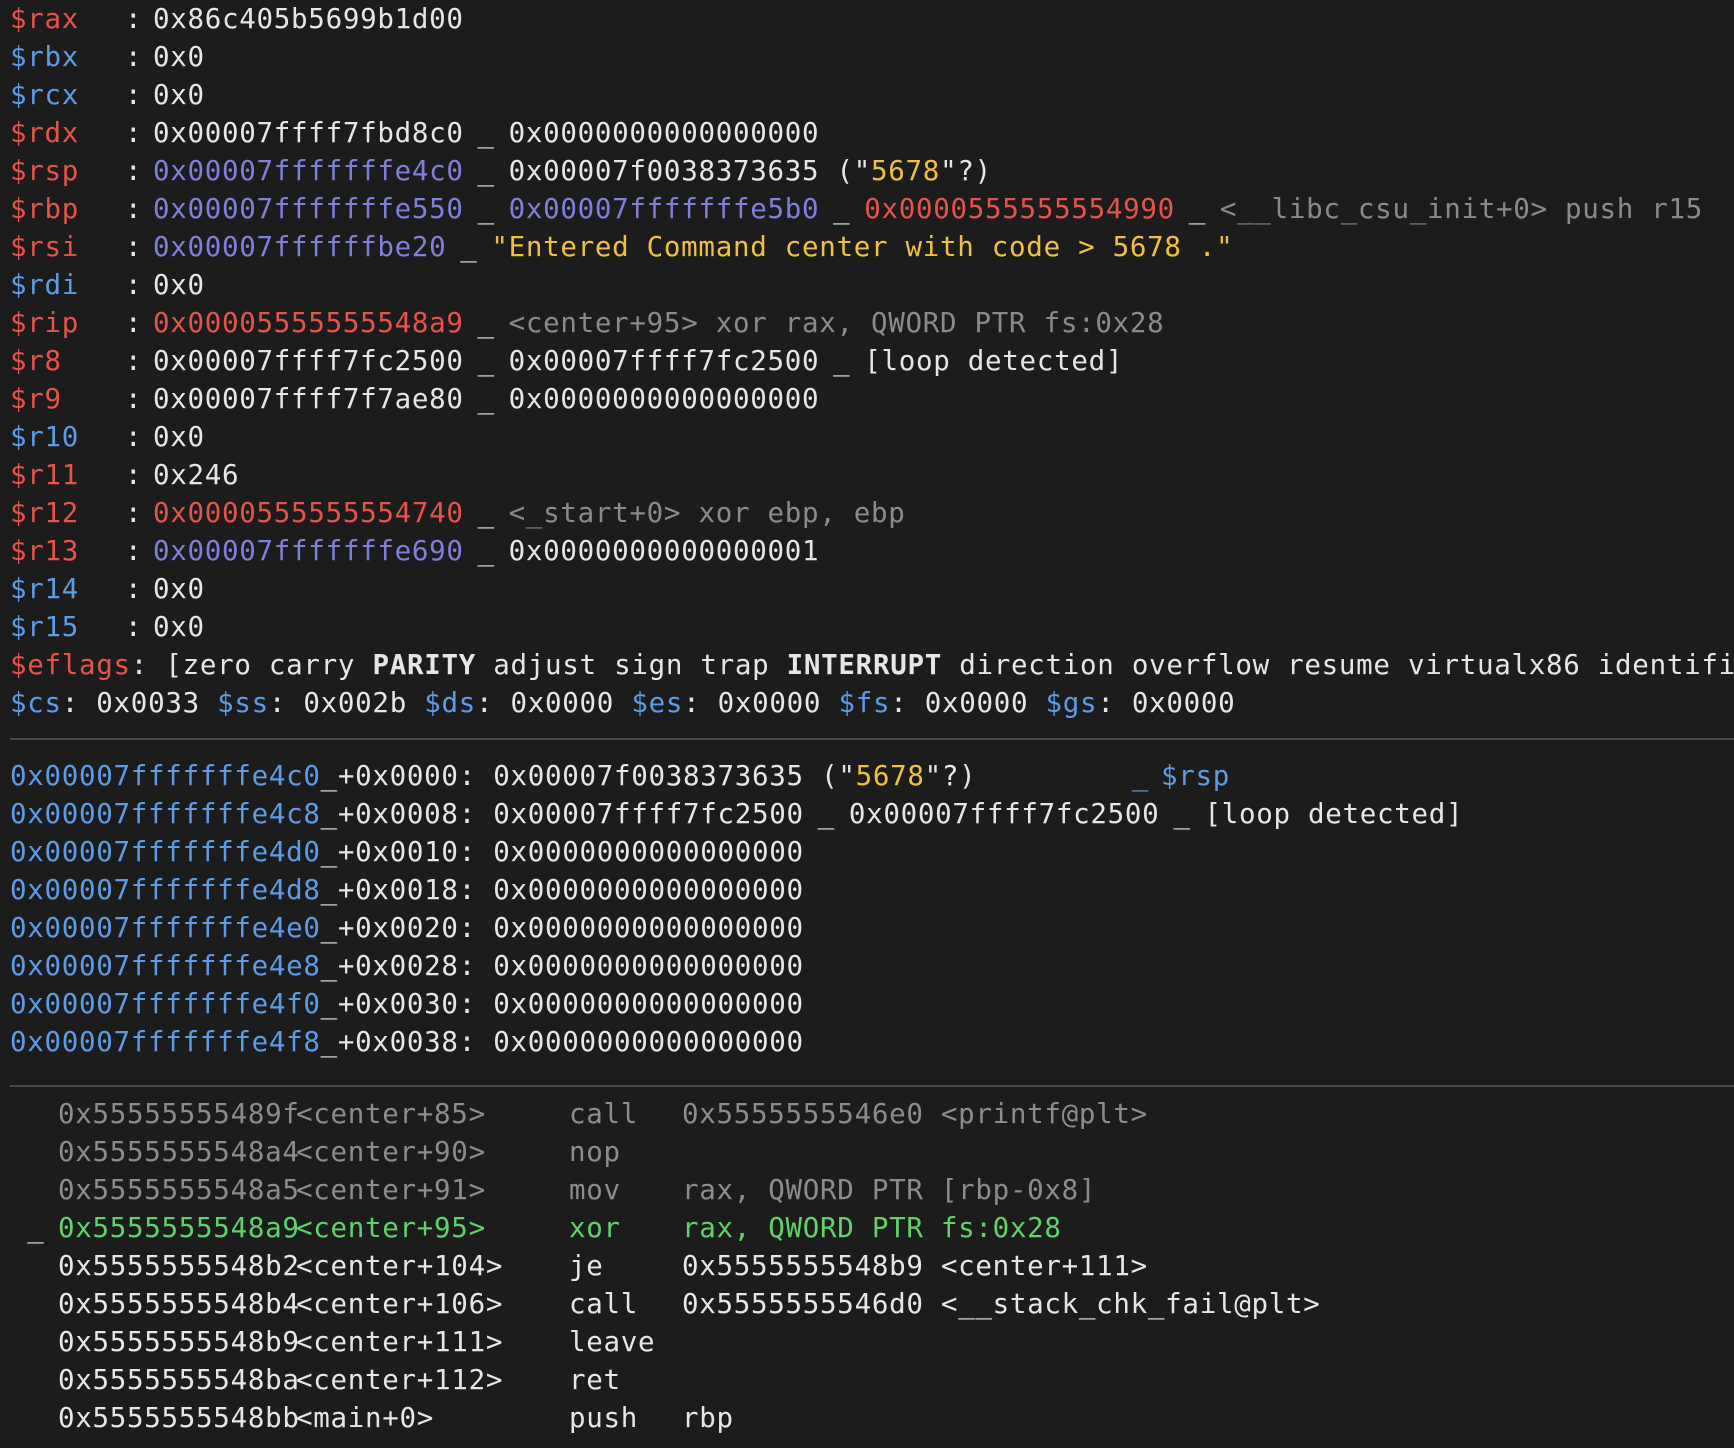 This screenshot has width=1734, height=1448. Describe the element at coordinates (1037, 665) in the screenshot. I see `eflag: direction` at that location.